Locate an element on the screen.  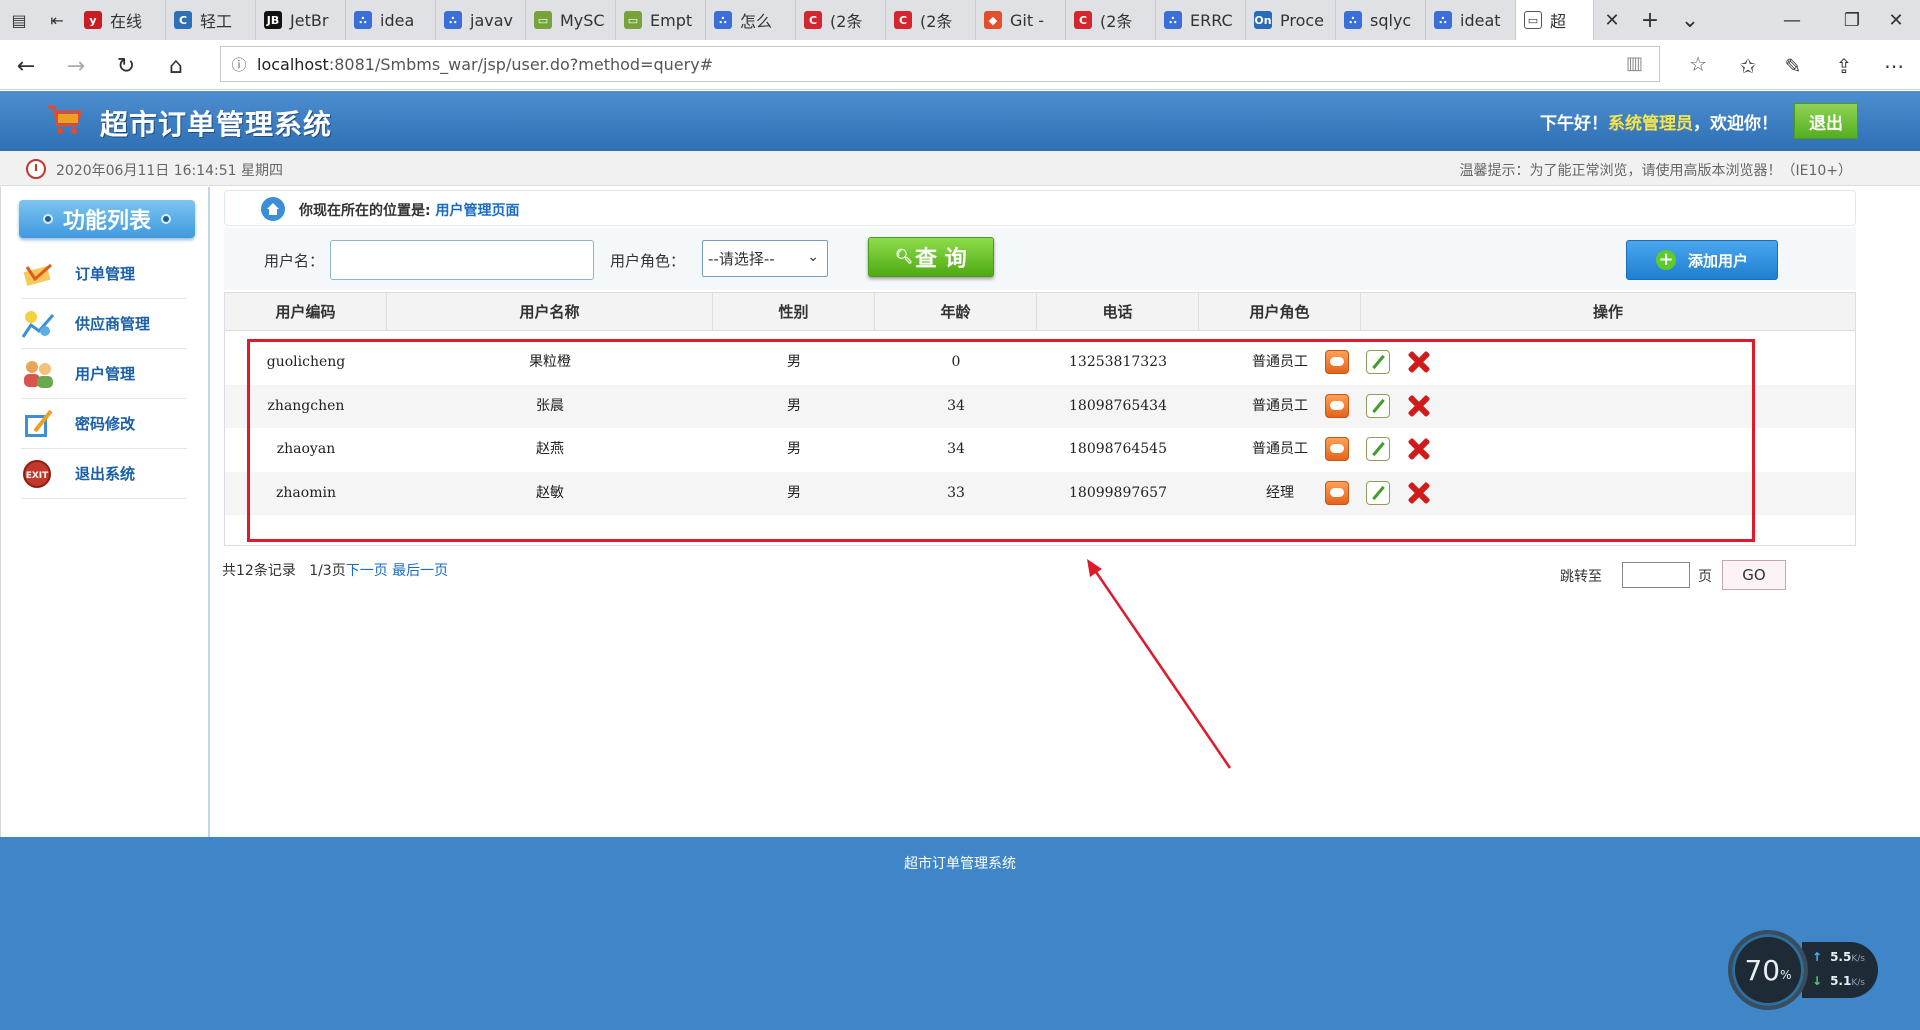
logout-button: 退出 is located at coordinates (1826, 121).